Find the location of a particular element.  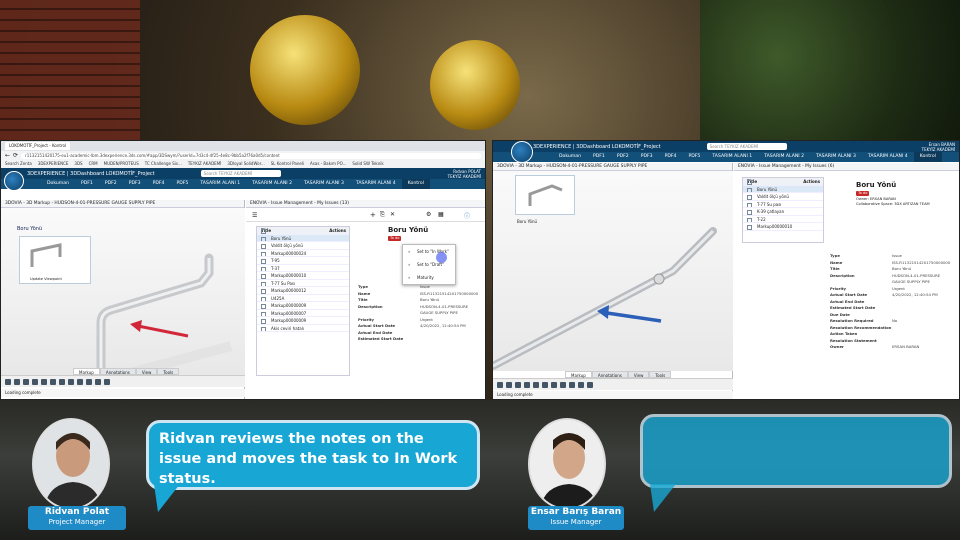

share-icon: ⎘ is located at coordinates (382, 215).